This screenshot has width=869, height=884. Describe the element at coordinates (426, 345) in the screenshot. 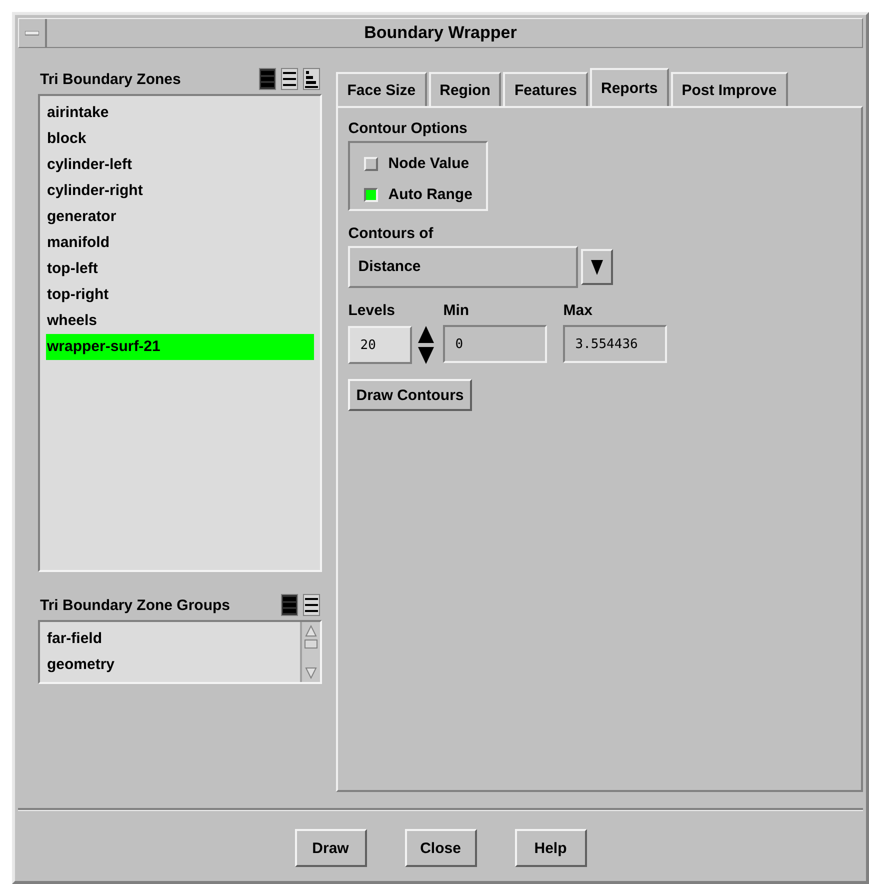

I see `spinner-icon` at that location.